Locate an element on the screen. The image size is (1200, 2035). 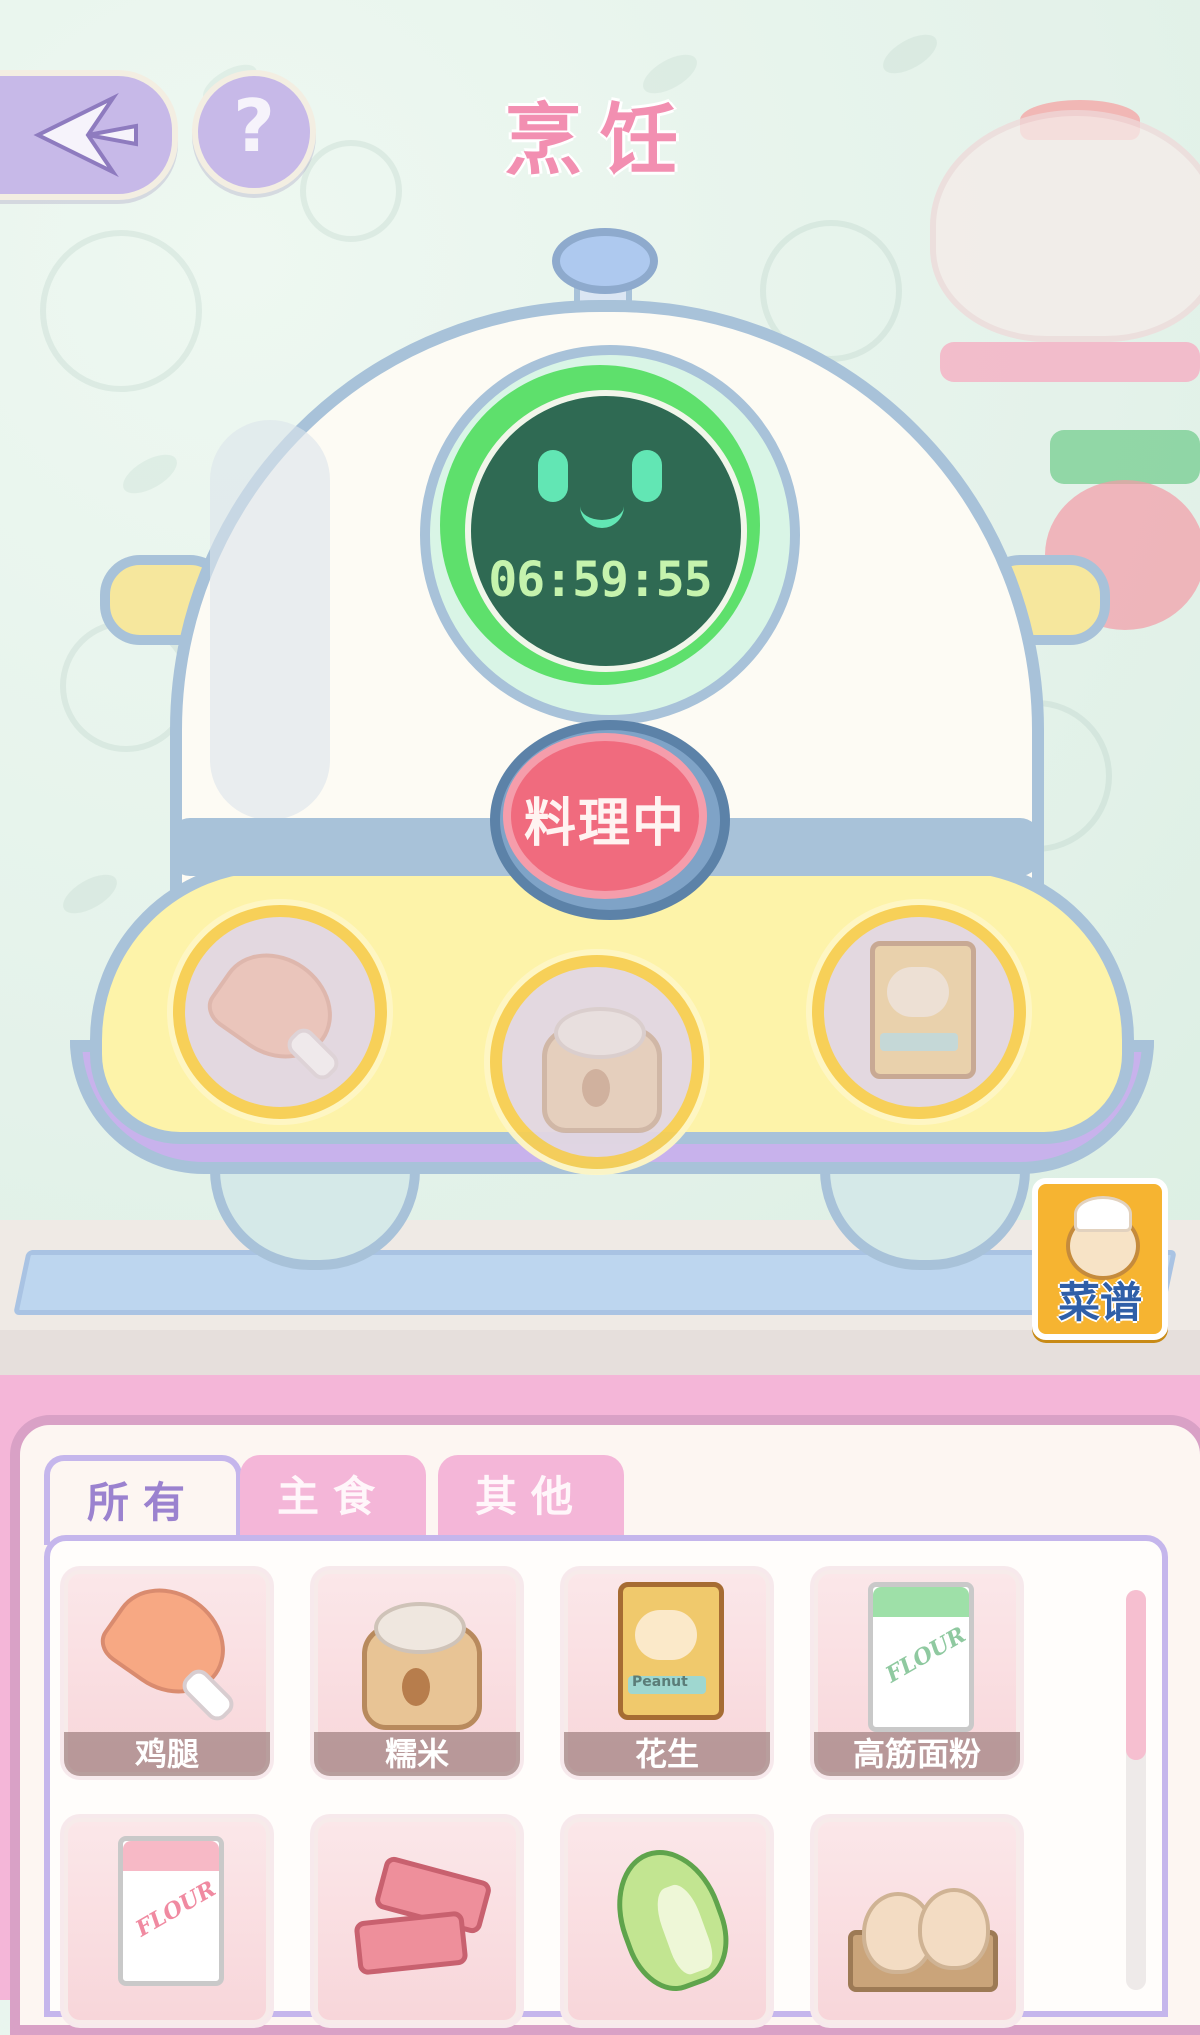
tab-all: 所有 is located at coordinates (143, 1500).